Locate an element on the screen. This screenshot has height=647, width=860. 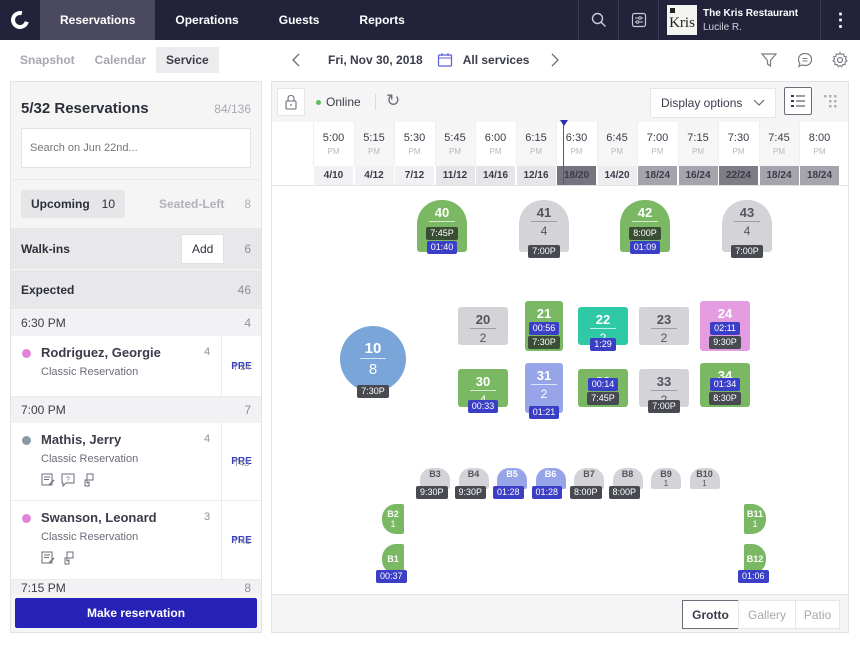
lock-icon is located at coordinates (291, 102).